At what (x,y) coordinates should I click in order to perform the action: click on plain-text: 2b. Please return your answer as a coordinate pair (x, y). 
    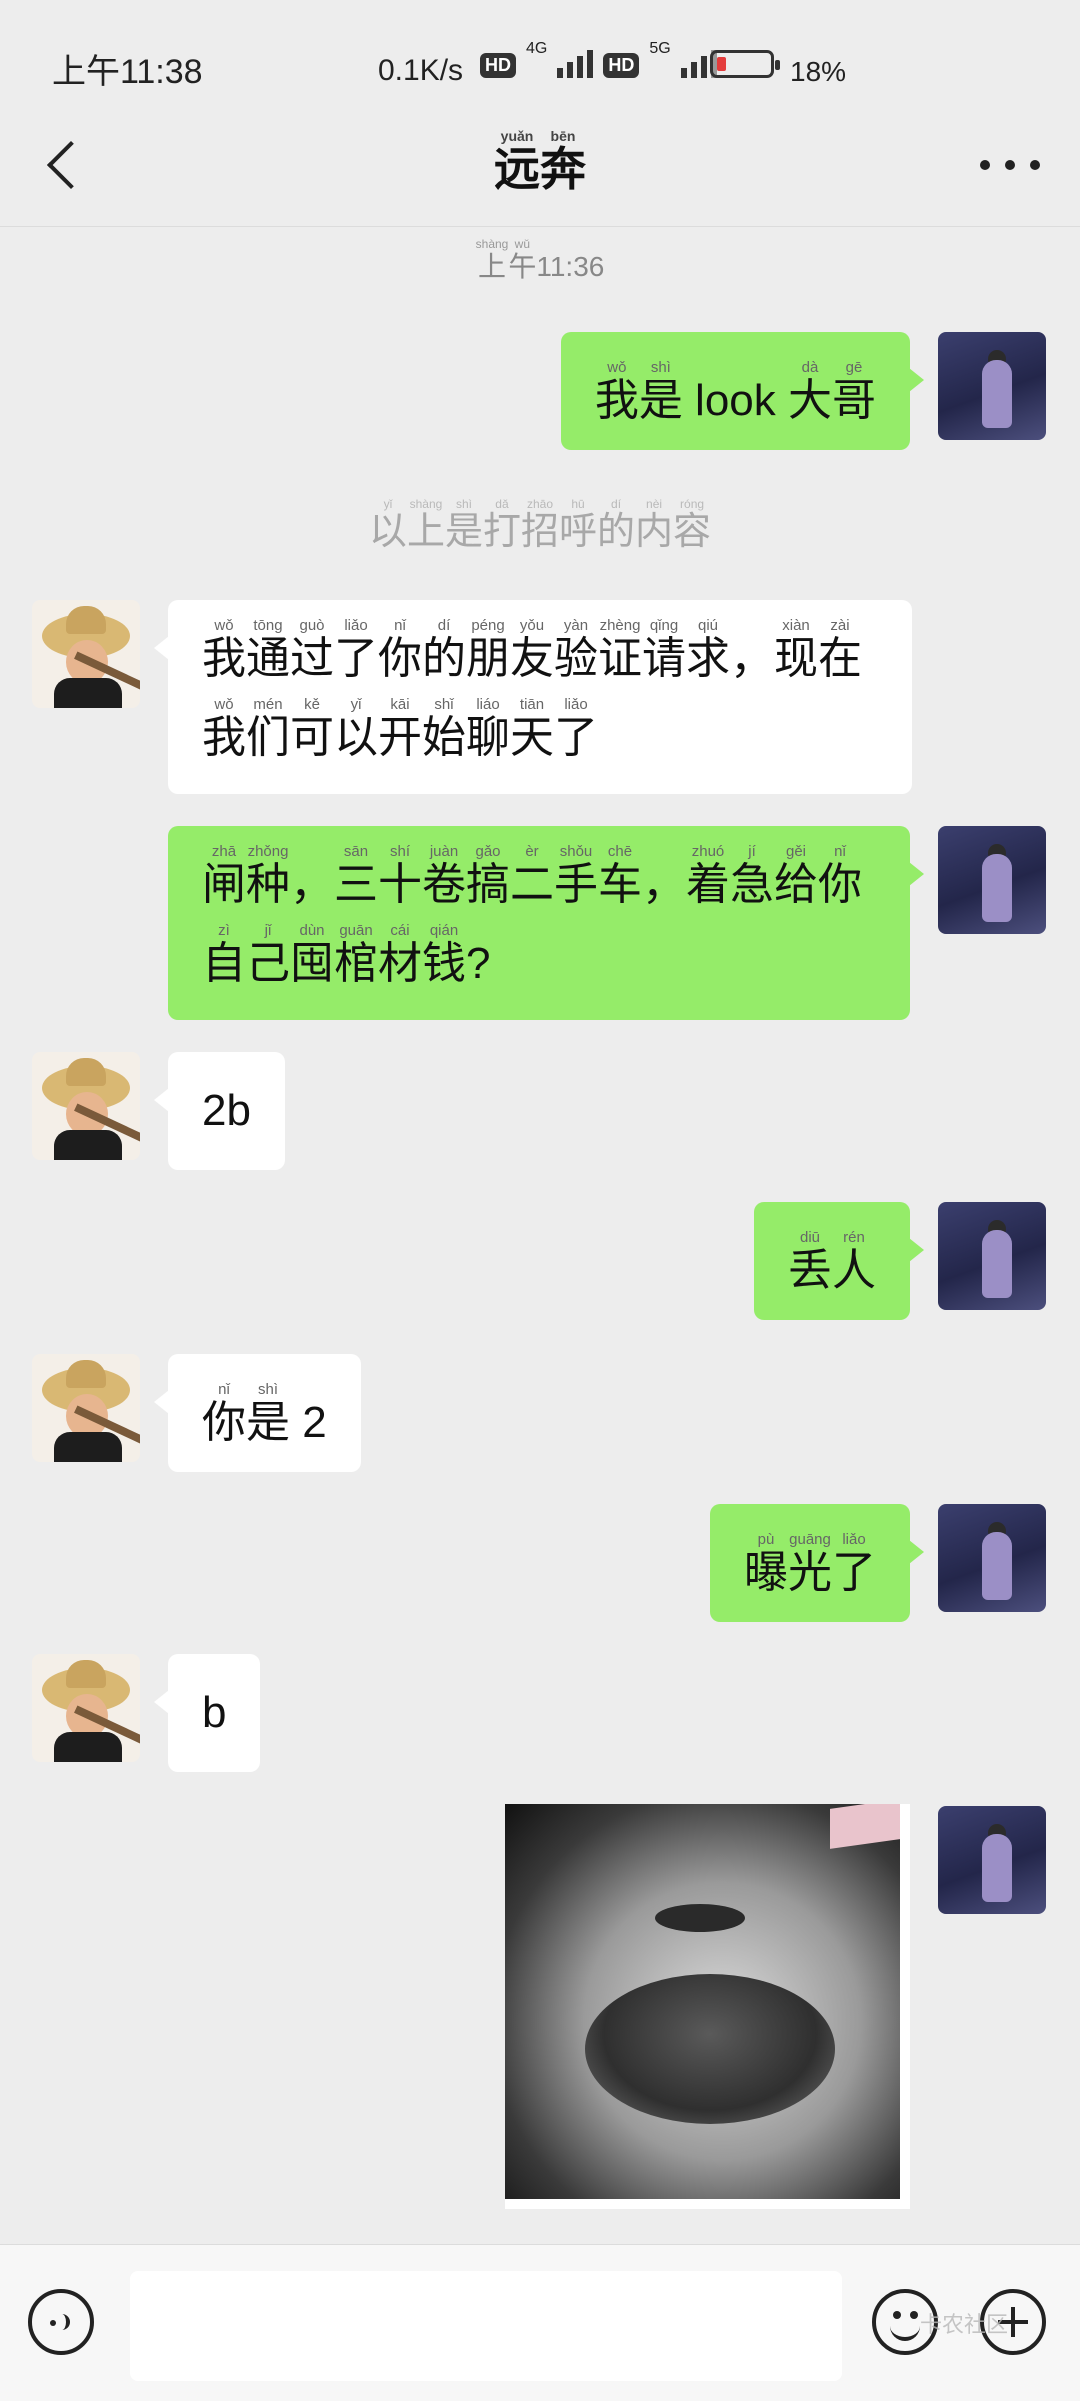
    Looking at the image, I should click on (226, 1110).